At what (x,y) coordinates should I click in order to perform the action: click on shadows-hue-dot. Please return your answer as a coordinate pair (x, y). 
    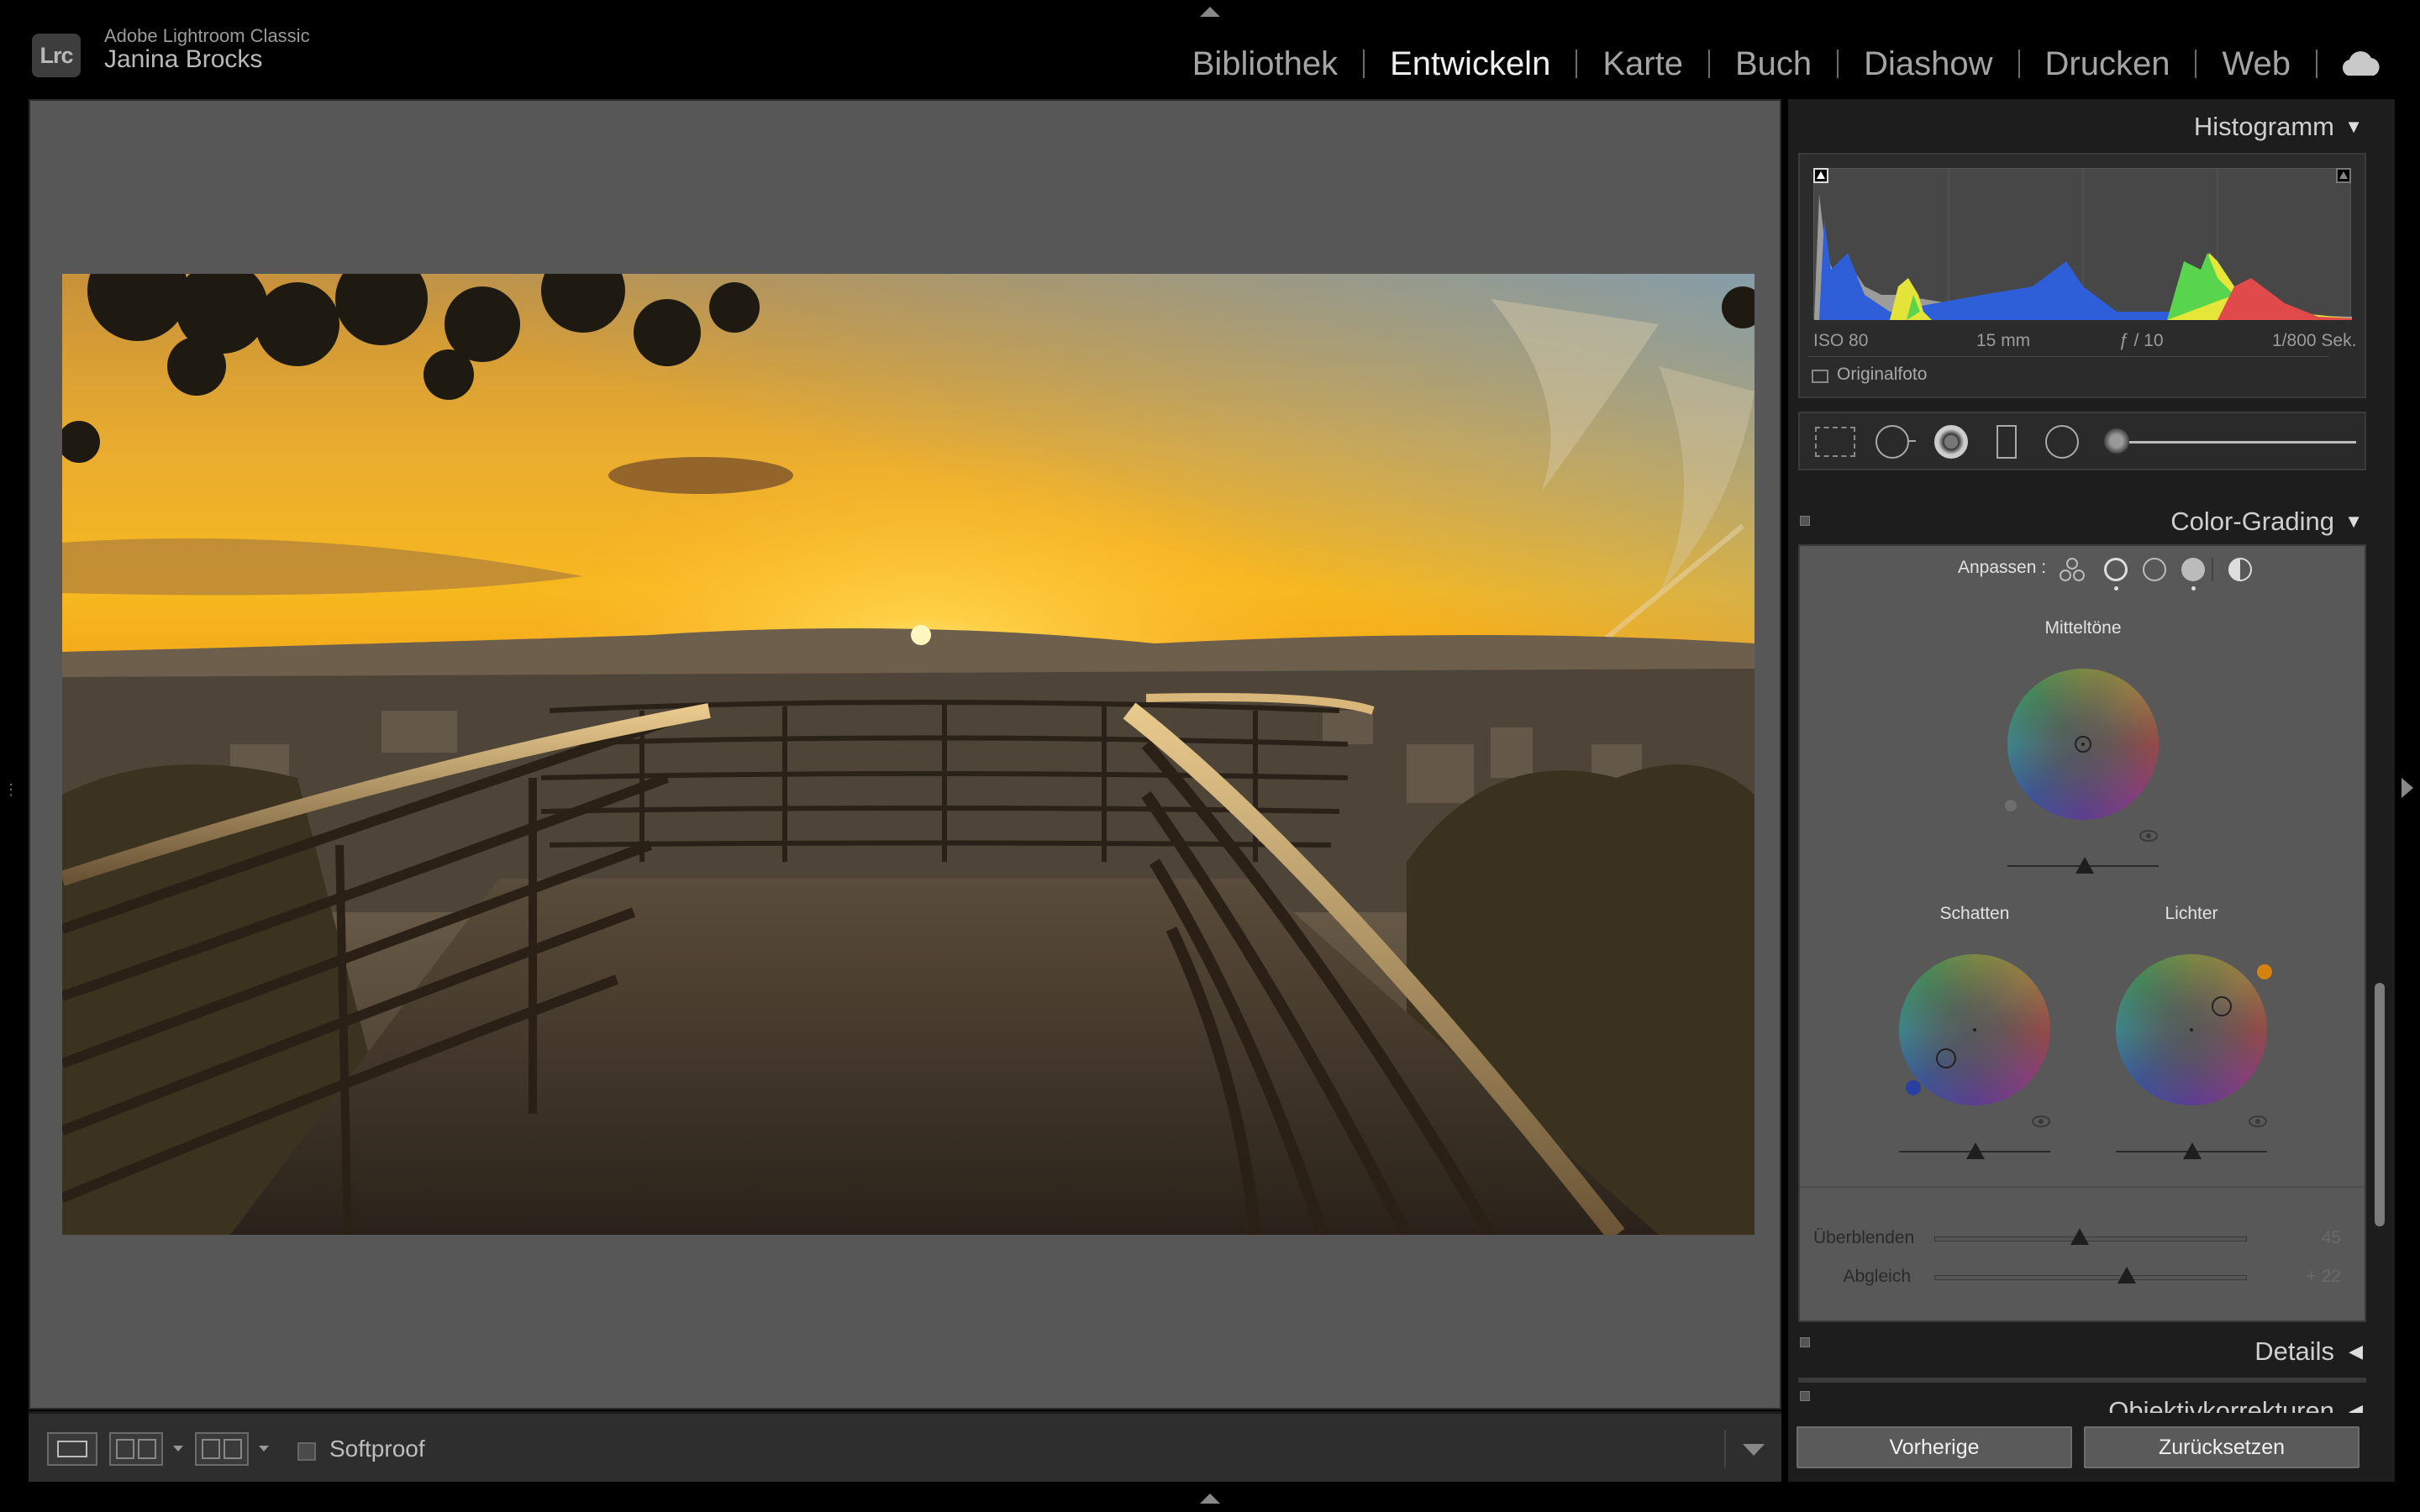
    Looking at the image, I should click on (1914, 1087).